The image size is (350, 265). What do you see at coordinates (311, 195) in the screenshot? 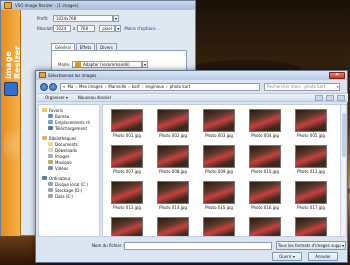
I see `file-thumbnail: Photo 017.jpg` at bounding box center [311, 195].